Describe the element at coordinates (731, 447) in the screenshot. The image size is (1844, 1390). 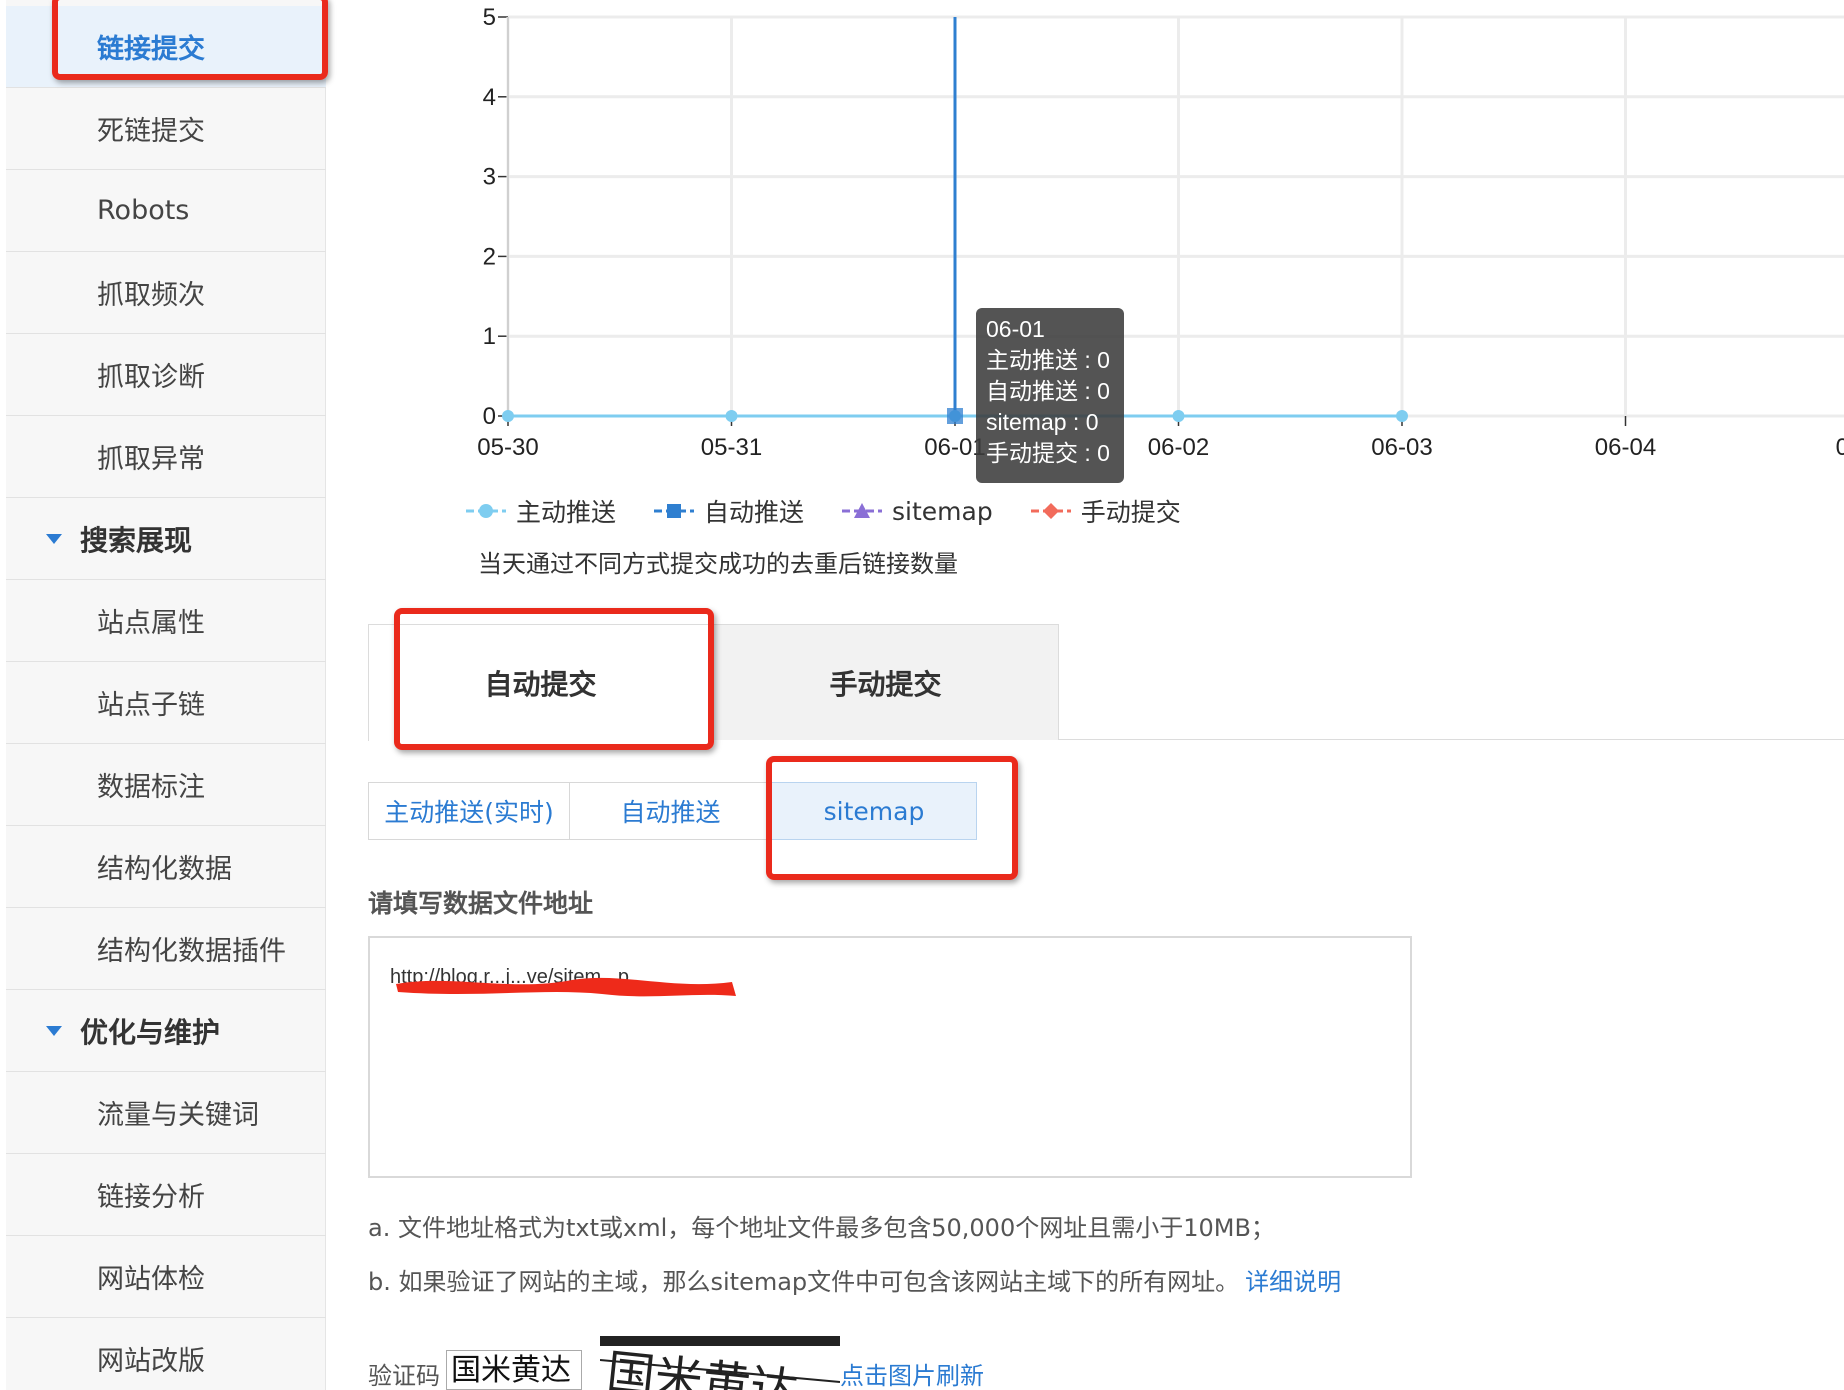
I see `x-tick-label: 05-31` at that location.